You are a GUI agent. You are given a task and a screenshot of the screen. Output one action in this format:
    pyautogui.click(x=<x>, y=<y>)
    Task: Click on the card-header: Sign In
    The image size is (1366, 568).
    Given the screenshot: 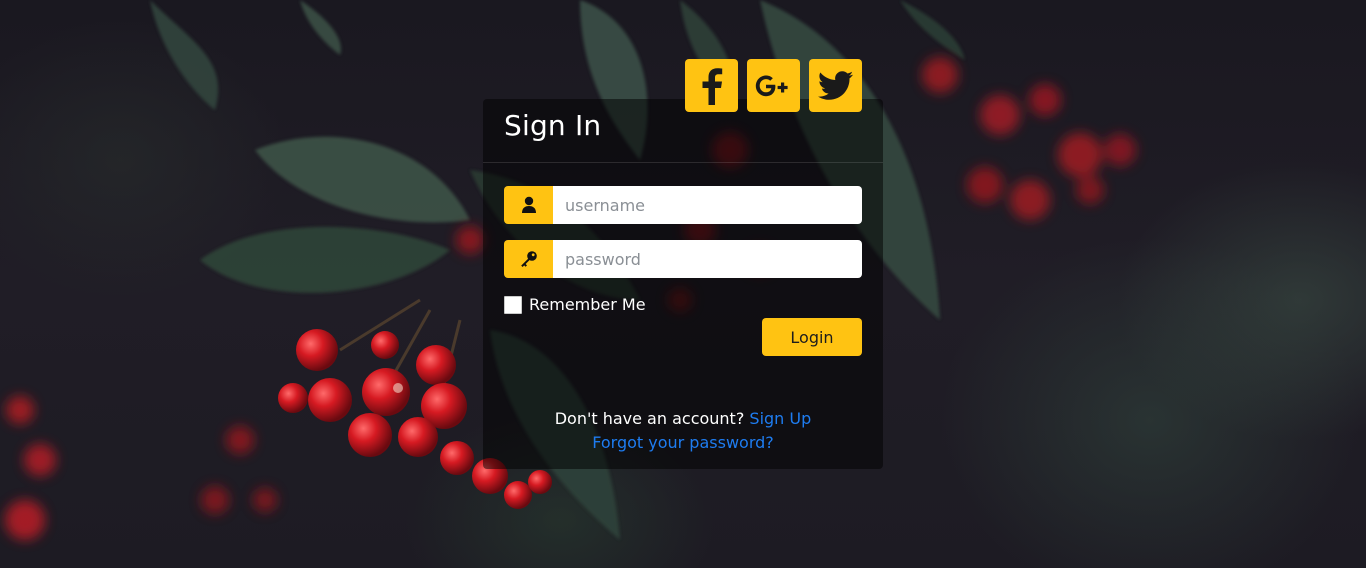 What is the action you would take?
    pyautogui.click(x=683, y=111)
    